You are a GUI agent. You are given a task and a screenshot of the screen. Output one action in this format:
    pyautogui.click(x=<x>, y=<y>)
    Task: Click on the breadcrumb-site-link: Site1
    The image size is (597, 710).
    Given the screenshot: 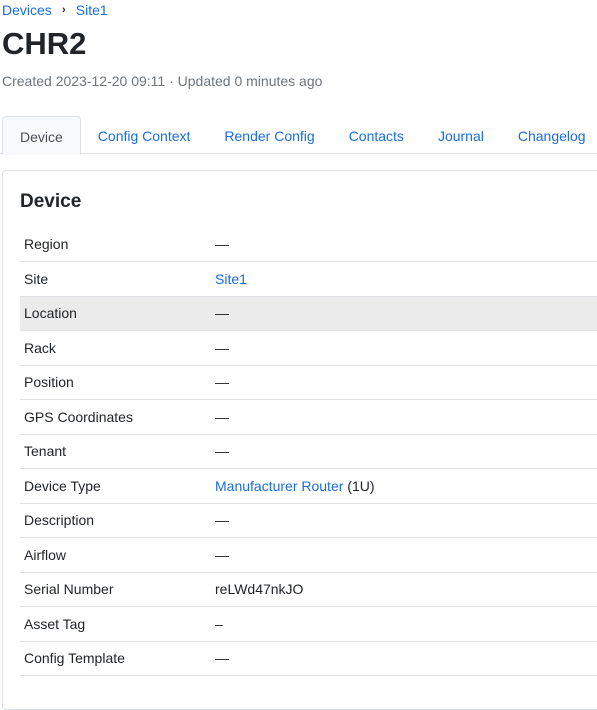 What is the action you would take?
    pyautogui.click(x=92, y=10)
    